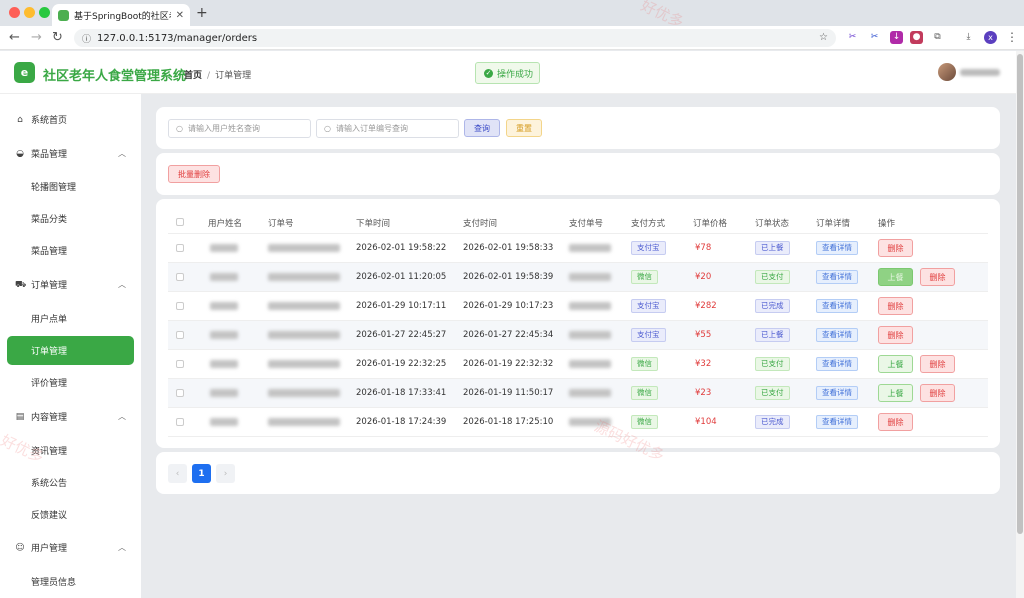 The width and height of the screenshot is (1024, 598). I want to click on browser-tab: 基于SpringBoot的社区老年人食 ✕, so click(121, 15).